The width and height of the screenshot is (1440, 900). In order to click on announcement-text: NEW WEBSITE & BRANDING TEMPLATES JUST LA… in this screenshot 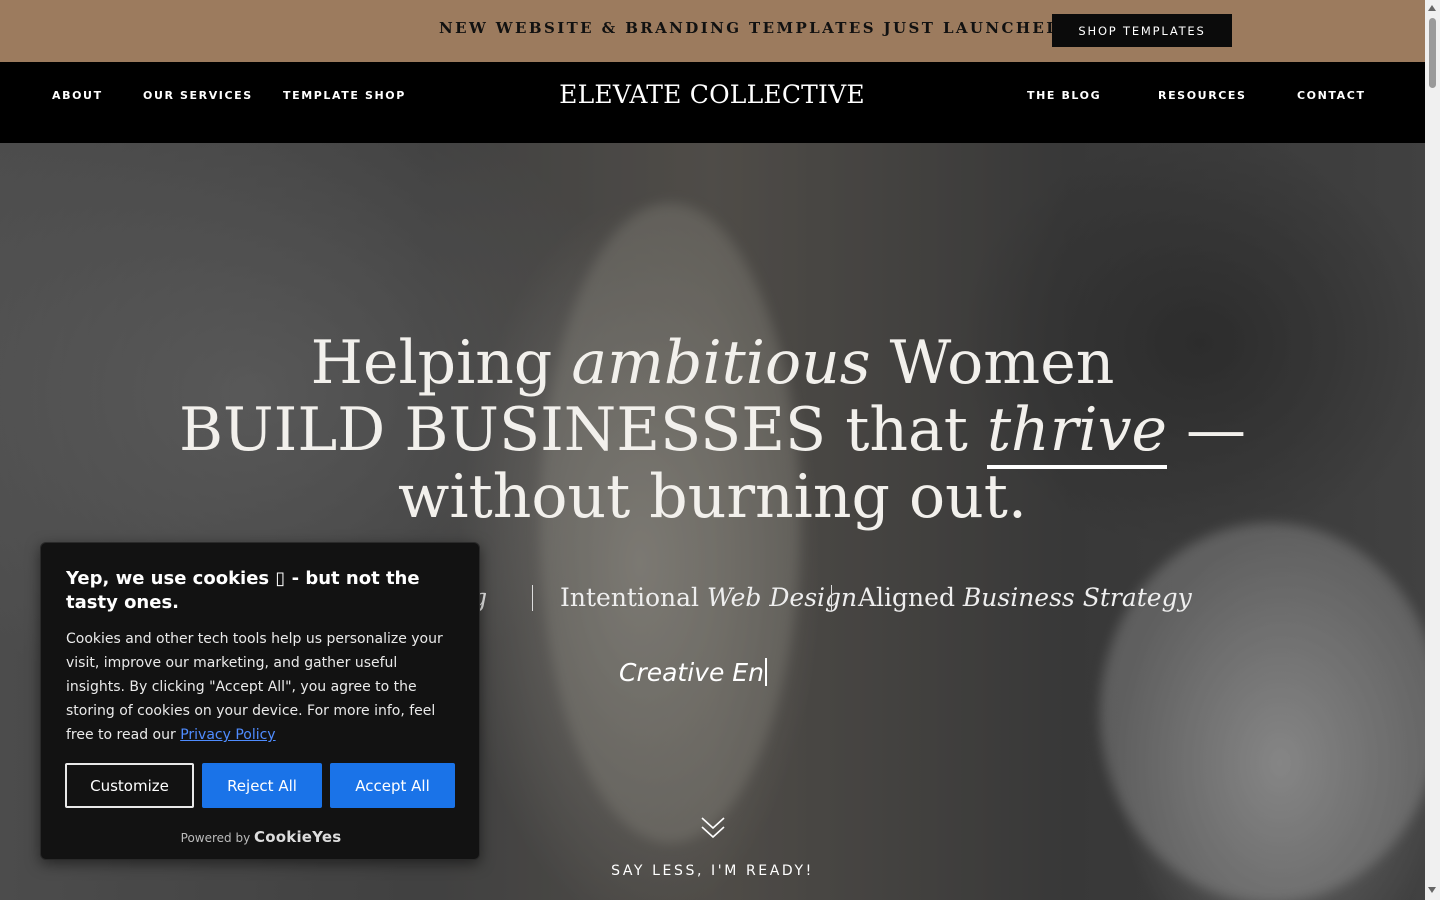, I will do `click(755, 28)`.